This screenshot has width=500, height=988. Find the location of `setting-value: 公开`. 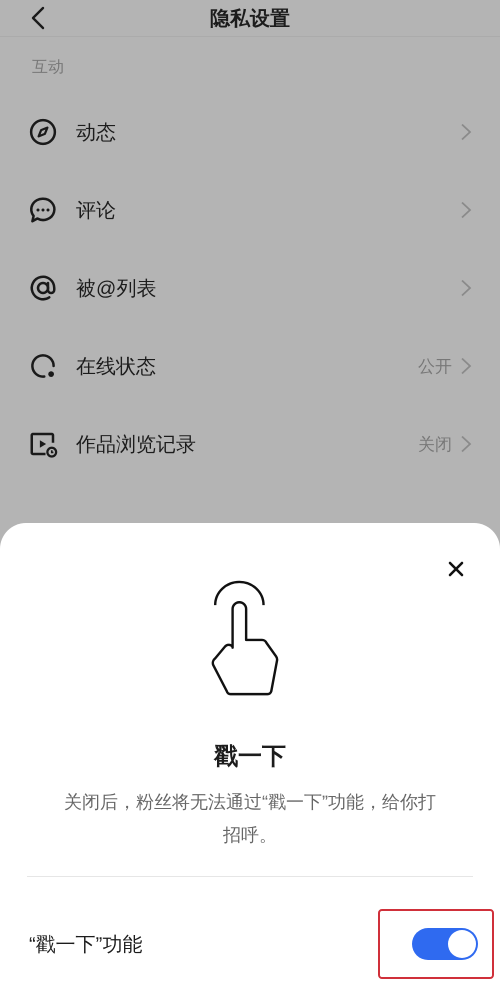

setting-value: 公开 is located at coordinates (435, 367).